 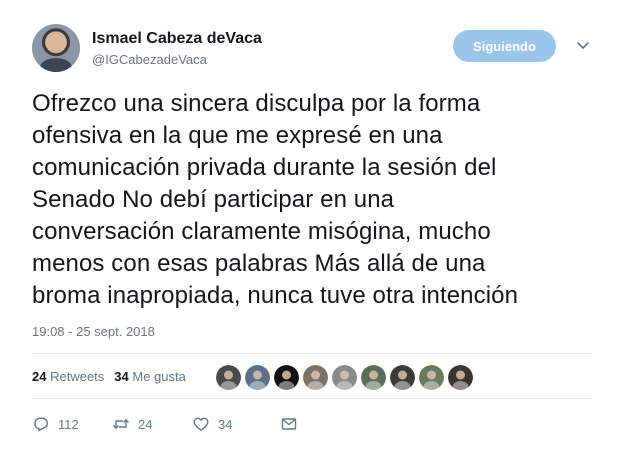 I want to click on retweets-stat: 24 Retweets, so click(x=68, y=376).